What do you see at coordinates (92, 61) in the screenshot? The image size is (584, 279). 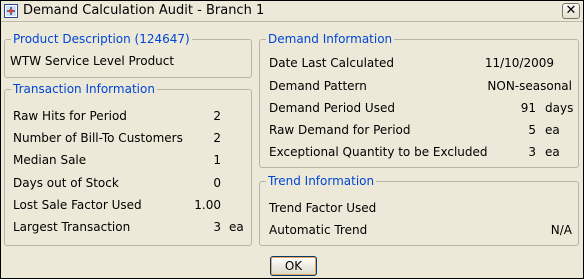 I see `product-description-value: WTW Service Level Product` at bounding box center [92, 61].